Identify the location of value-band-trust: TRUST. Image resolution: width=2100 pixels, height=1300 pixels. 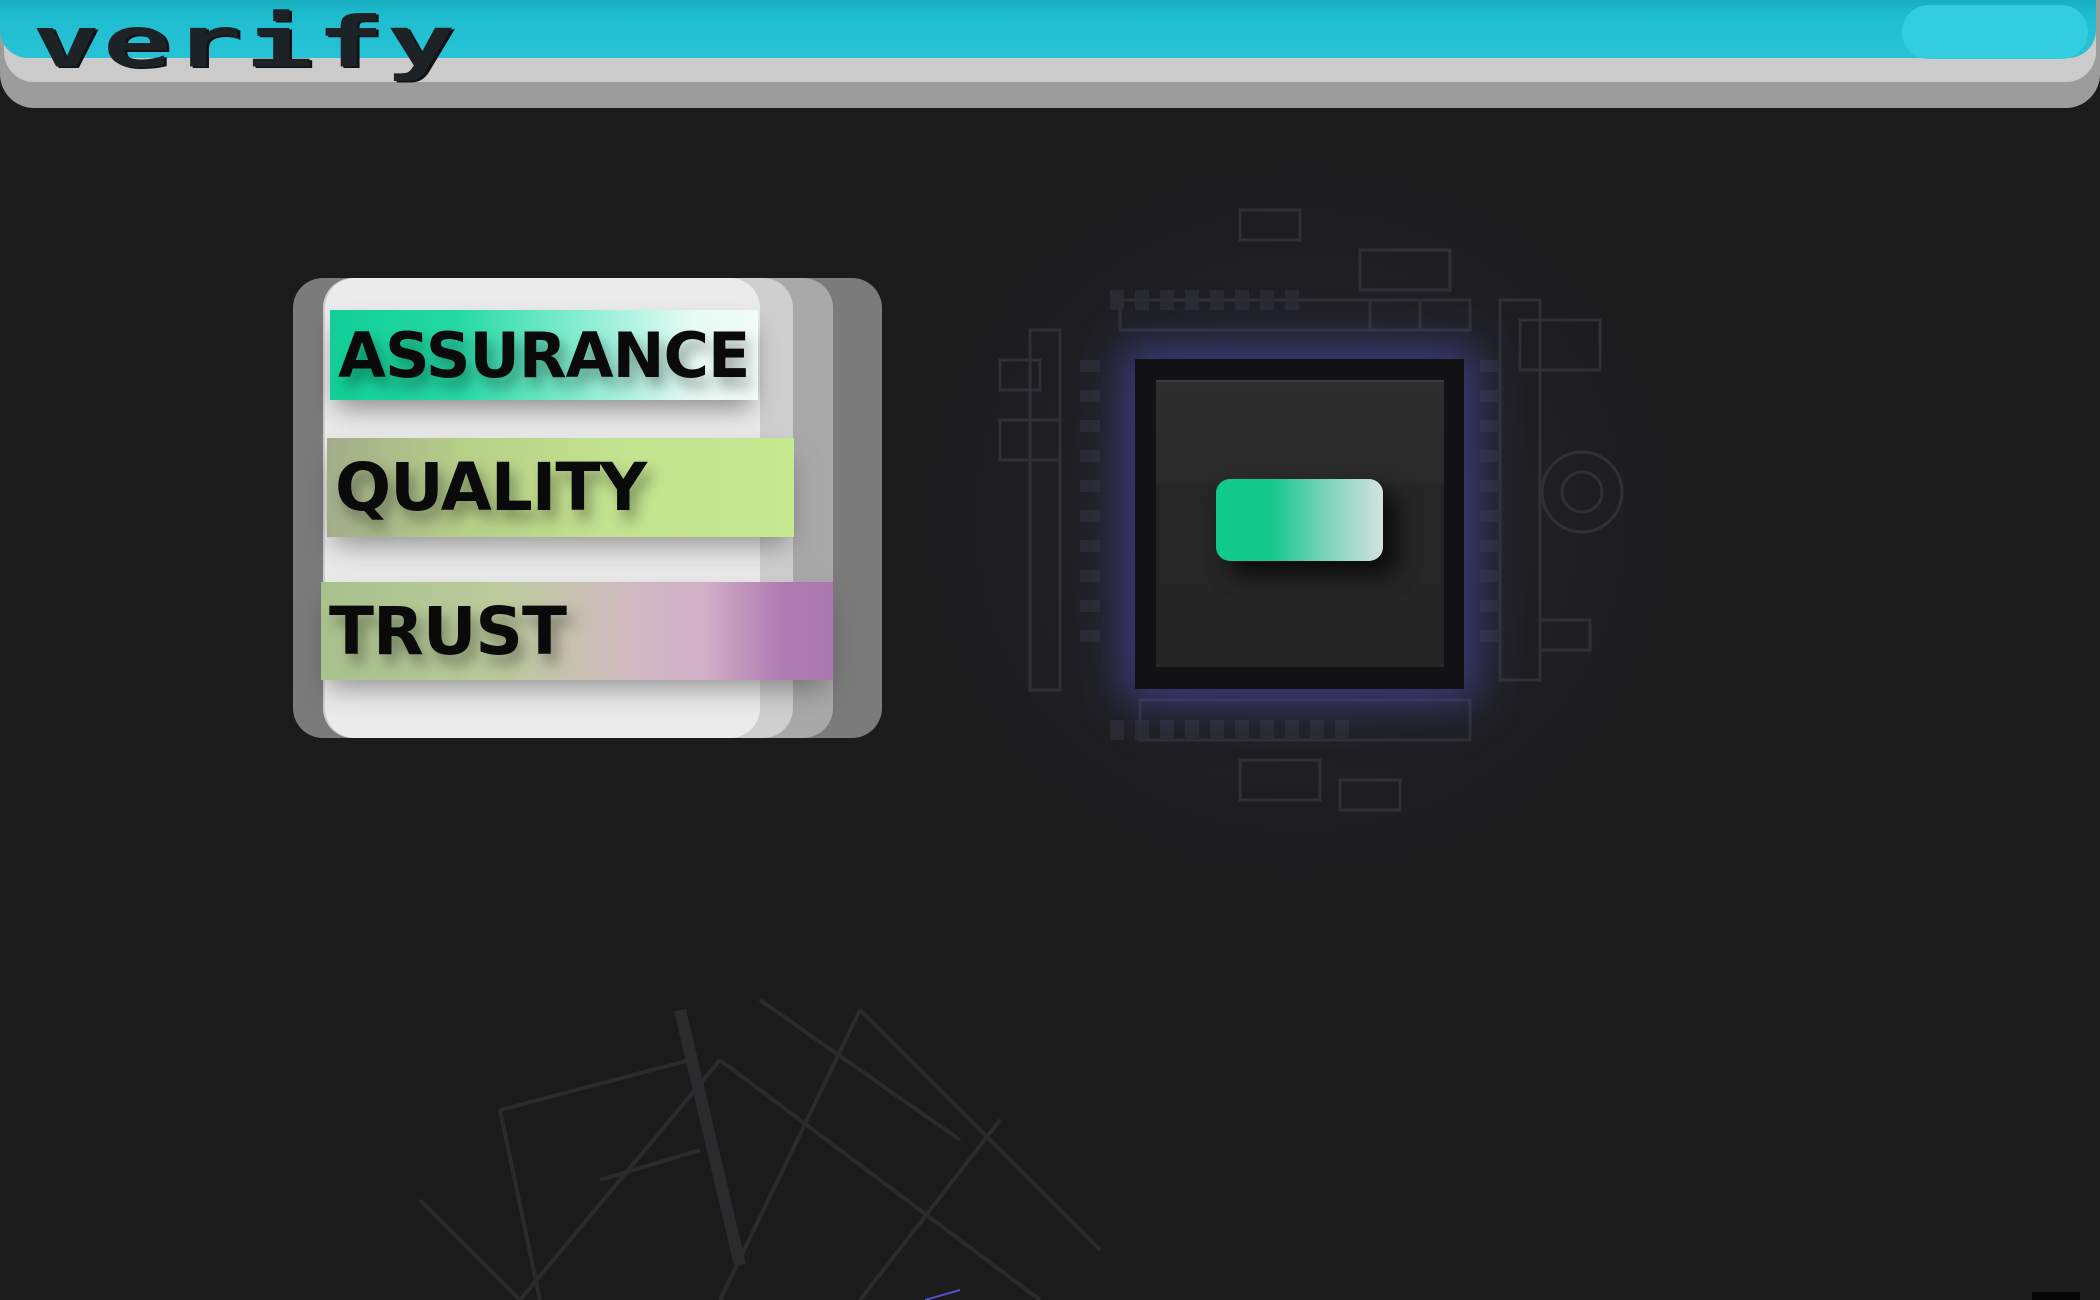
(577, 631).